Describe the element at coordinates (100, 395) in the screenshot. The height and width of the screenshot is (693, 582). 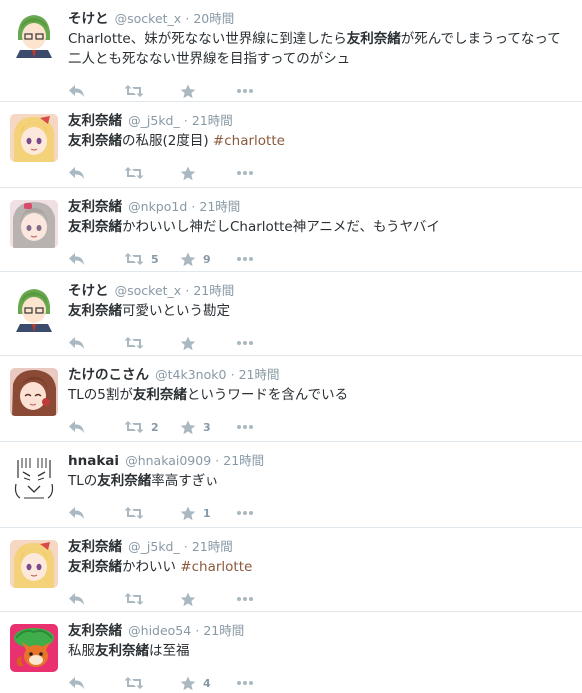
I see `text-segment: TLの5割が` at that location.